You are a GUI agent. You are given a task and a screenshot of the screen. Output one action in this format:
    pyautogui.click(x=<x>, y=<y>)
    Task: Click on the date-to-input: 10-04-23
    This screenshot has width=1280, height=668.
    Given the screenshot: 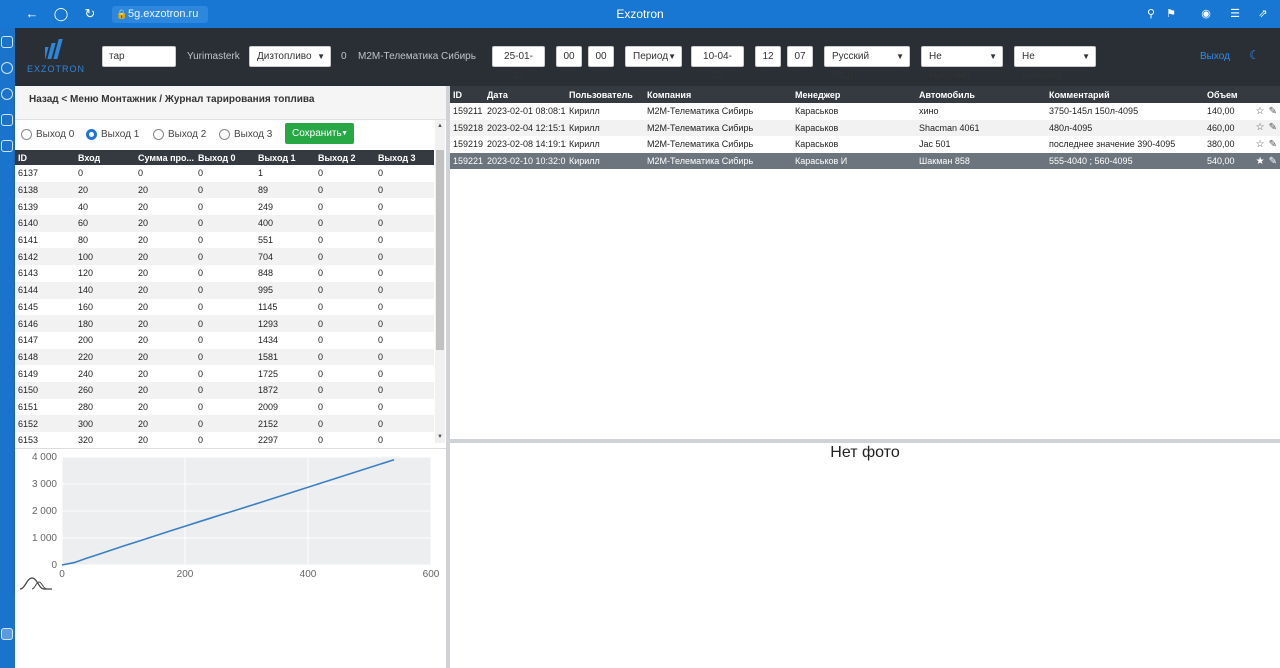 What is the action you would take?
    pyautogui.click(x=717, y=63)
    